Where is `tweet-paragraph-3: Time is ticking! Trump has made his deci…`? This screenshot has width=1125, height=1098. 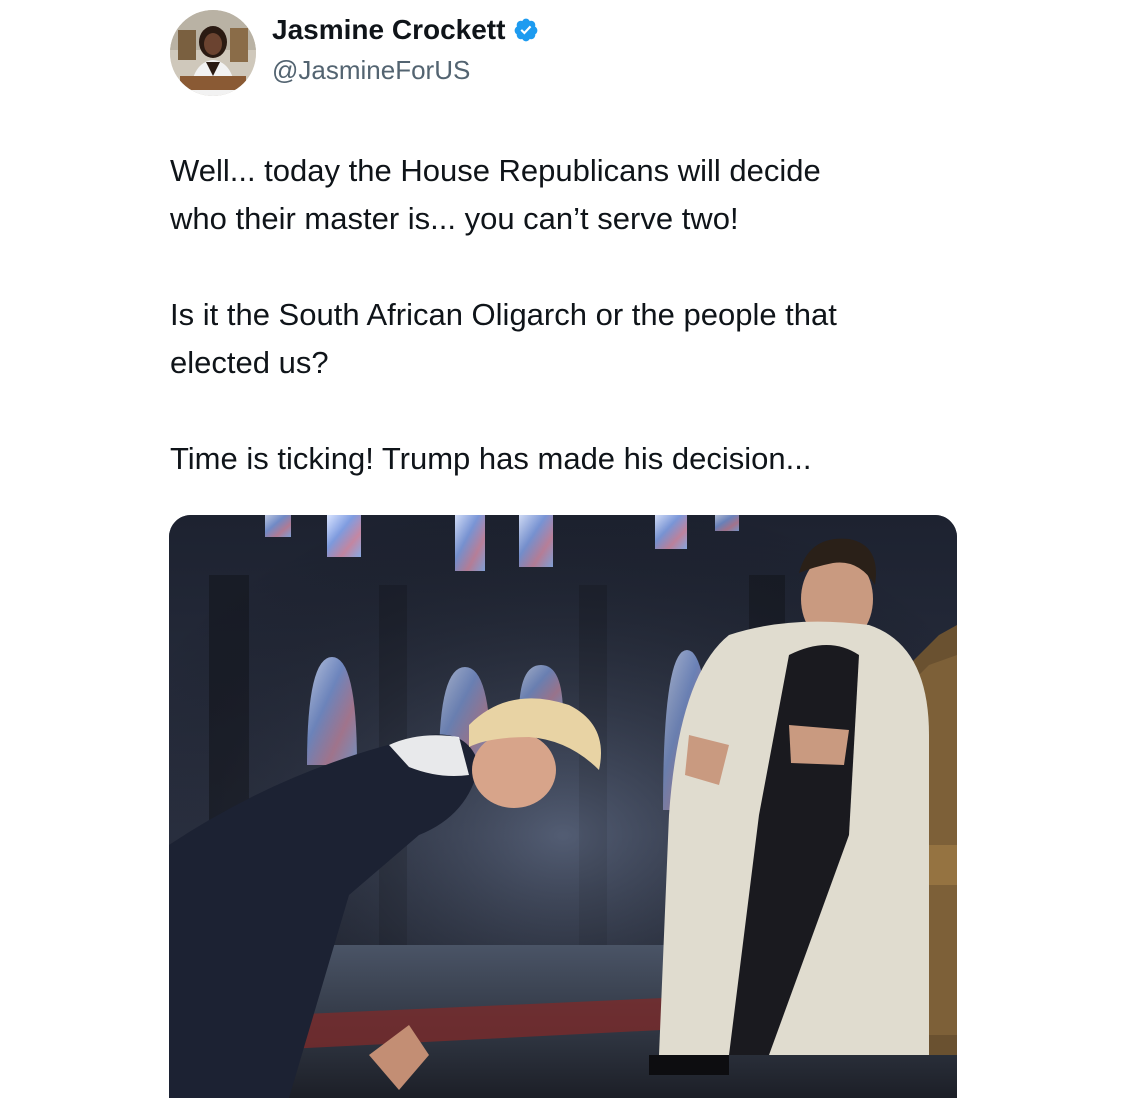
tweet-paragraph-3: Time is ticking! Trump has made his deci… is located at coordinates (491, 458).